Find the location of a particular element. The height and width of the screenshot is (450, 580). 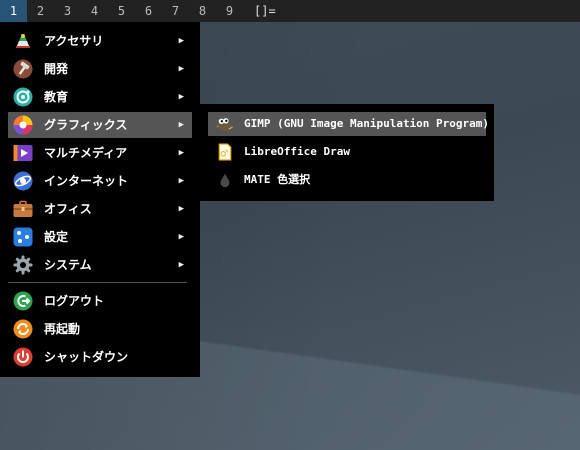

menu-item-label: オフィス is located at coordinates (68, 209).